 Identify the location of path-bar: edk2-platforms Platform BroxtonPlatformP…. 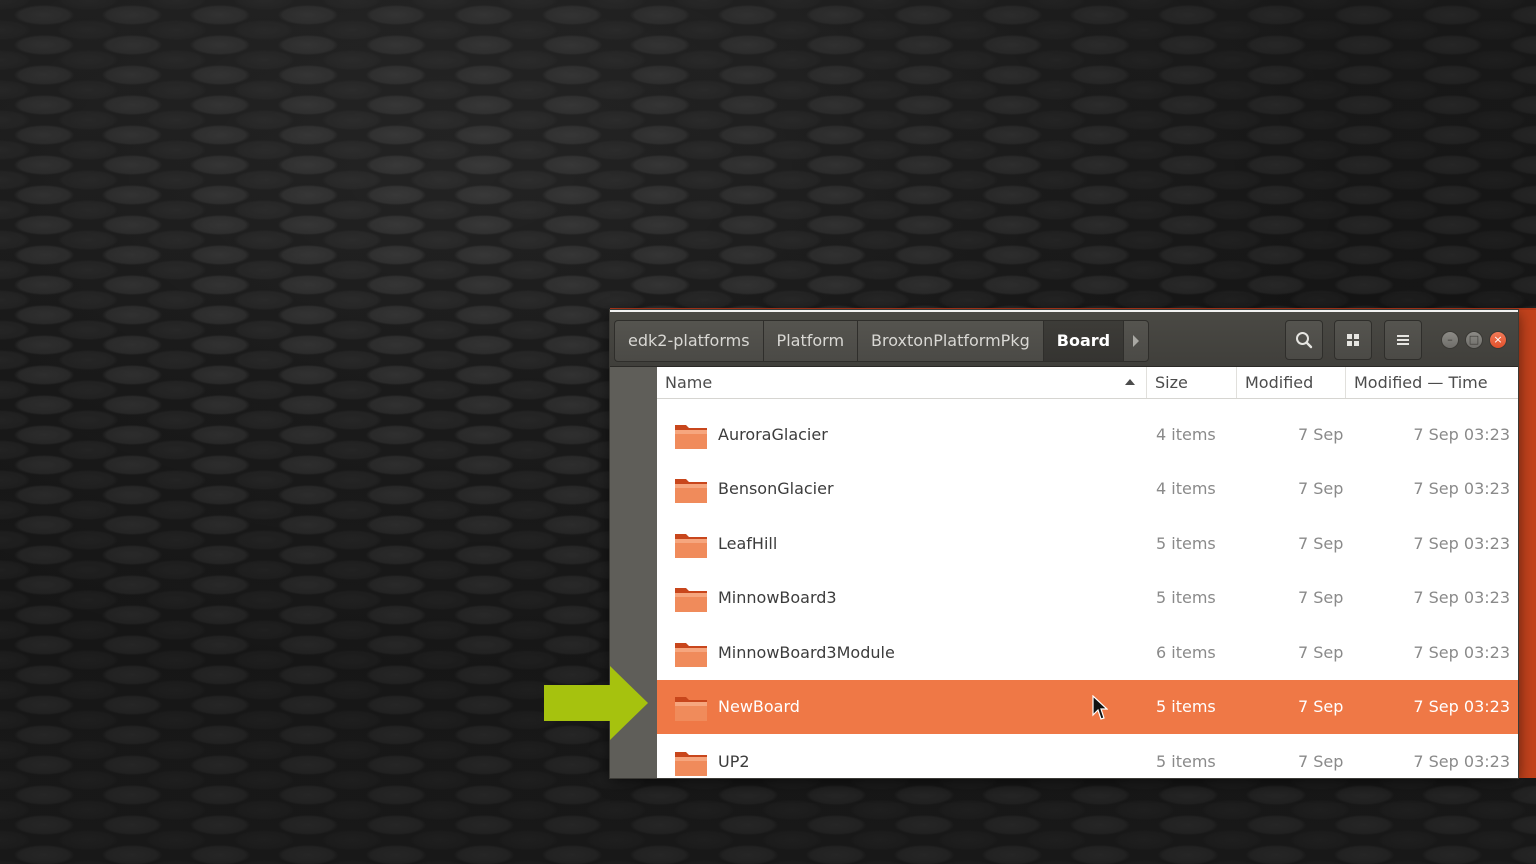
(882, 341).